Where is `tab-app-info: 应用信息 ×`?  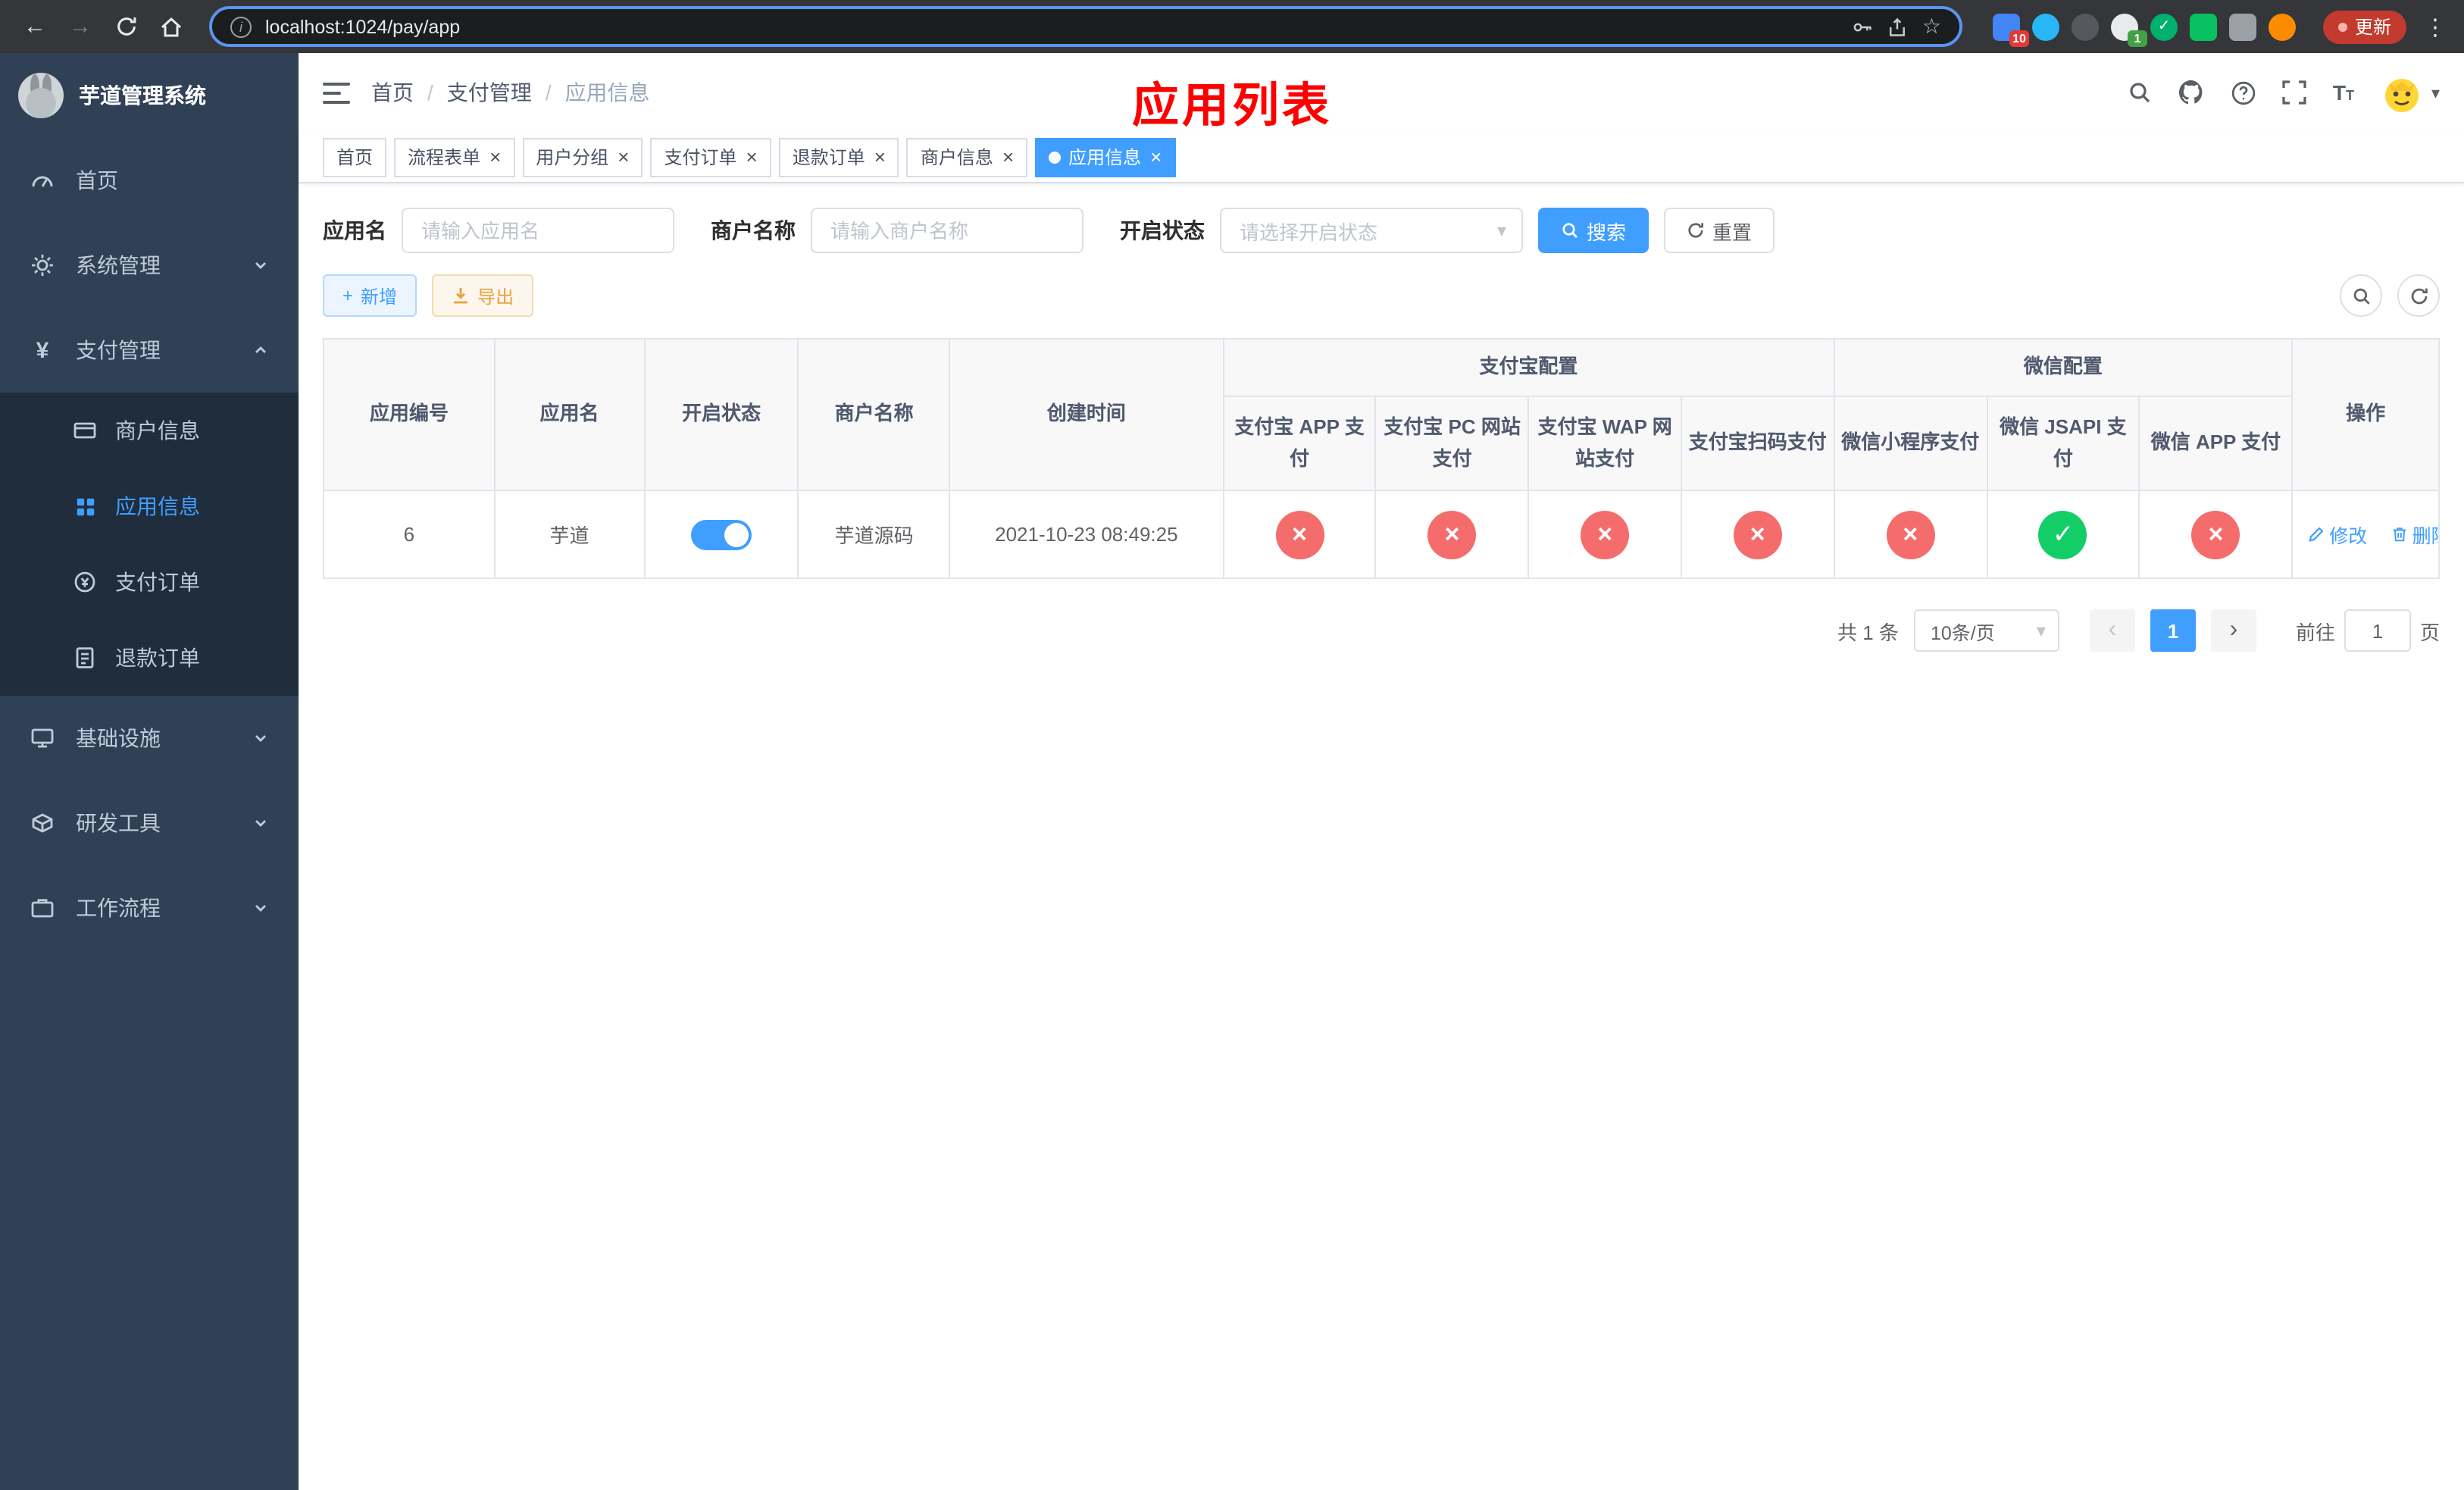
tab-app-info: 应用信息 × is located at coordinates (1105, 157).